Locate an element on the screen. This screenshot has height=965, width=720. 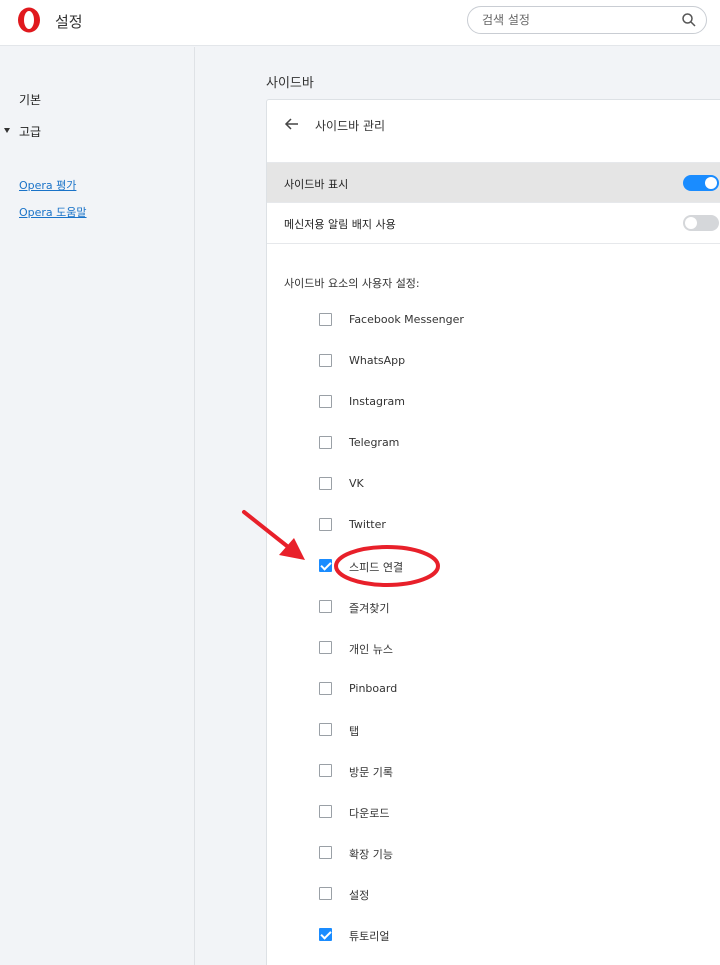
sidebar-element-item: 확장 기능 is located at coordinates (469, 854).